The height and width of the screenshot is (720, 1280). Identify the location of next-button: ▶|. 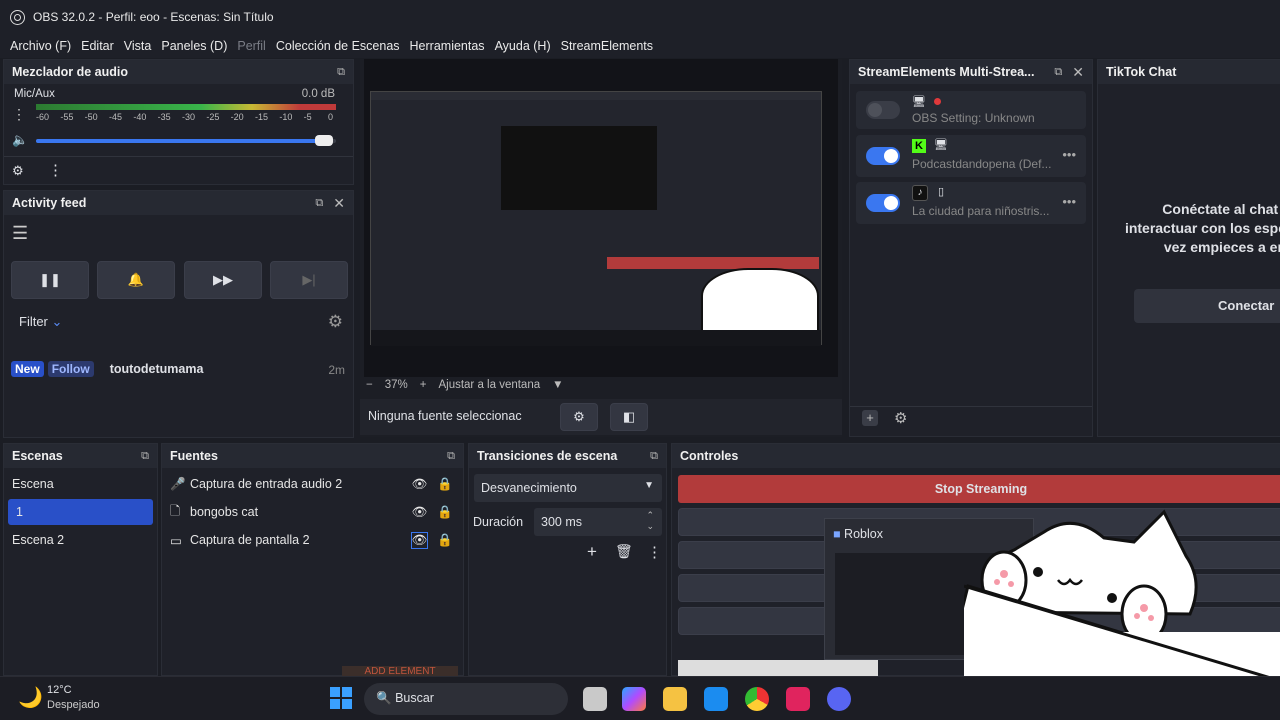
(309, 280).